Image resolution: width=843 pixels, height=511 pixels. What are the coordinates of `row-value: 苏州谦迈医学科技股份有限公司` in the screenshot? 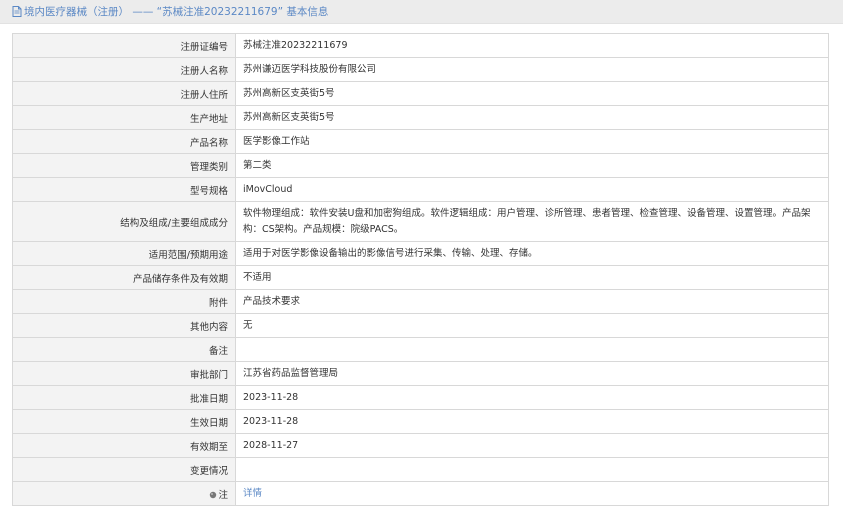 It's located at (310, 69).